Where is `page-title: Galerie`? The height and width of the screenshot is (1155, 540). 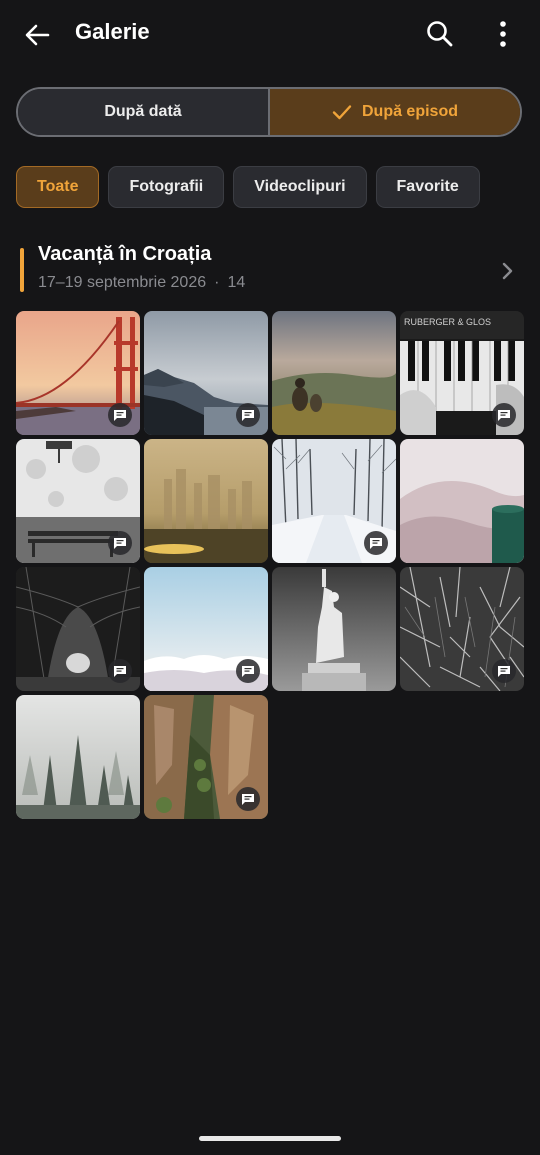
page-title: Galerie is located at coordinates (112, 31).